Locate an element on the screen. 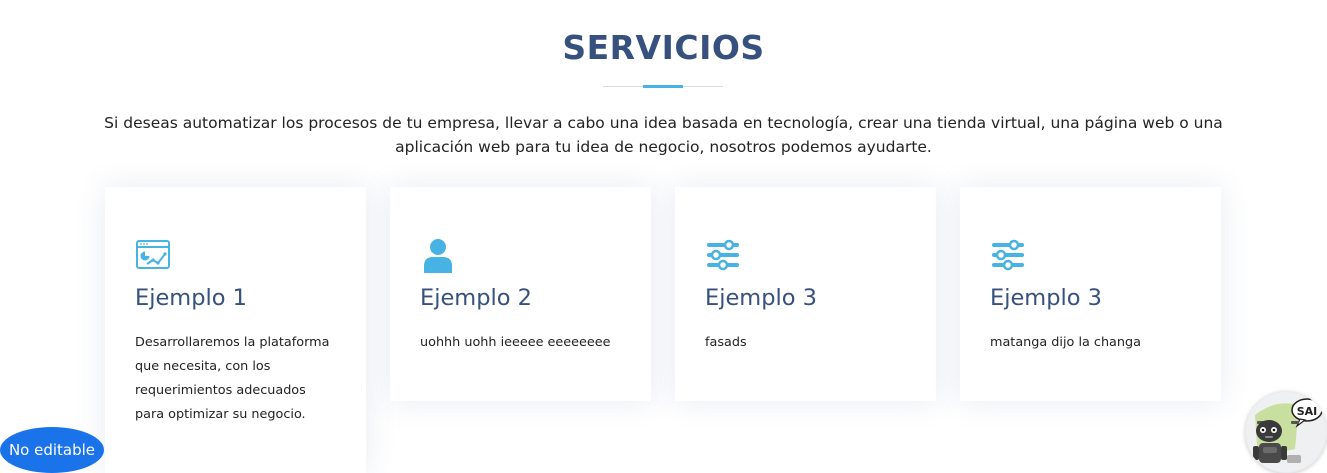  card-title: Ejemplo 1 is located at coordinates (191, 298).